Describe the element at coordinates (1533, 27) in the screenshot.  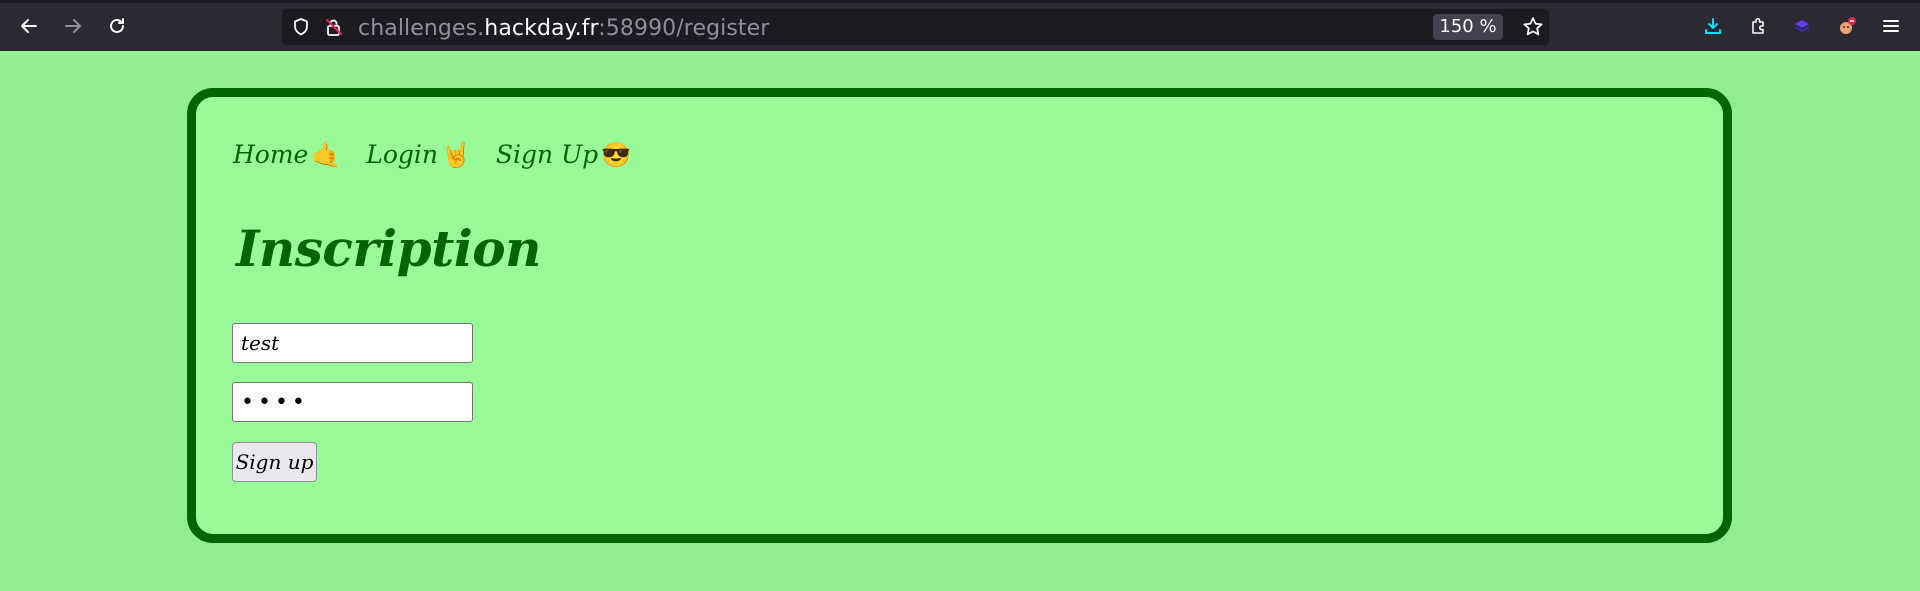
I see `bookmark-star-icon` at that location.